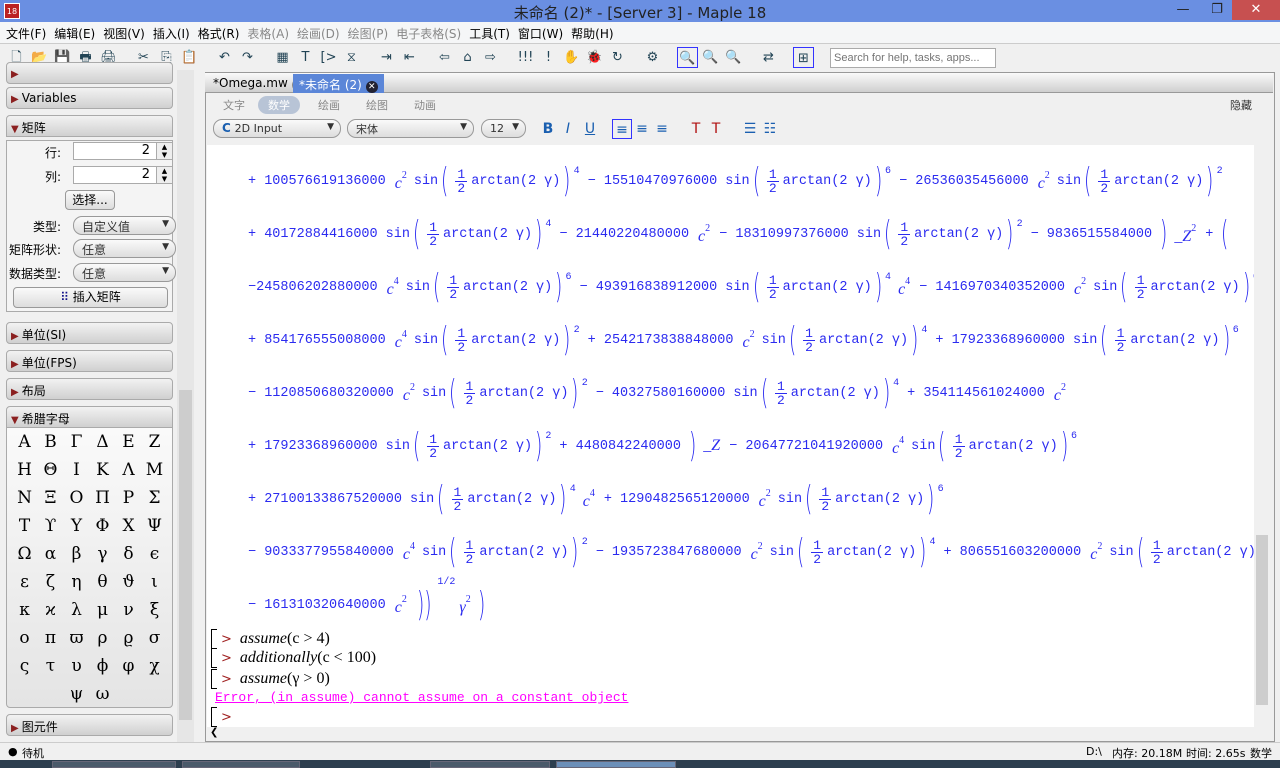 Image resolution: width=1280 pixels, height=768 pixels. I want to click on menu-item: 插入(I), so click(171, 32).